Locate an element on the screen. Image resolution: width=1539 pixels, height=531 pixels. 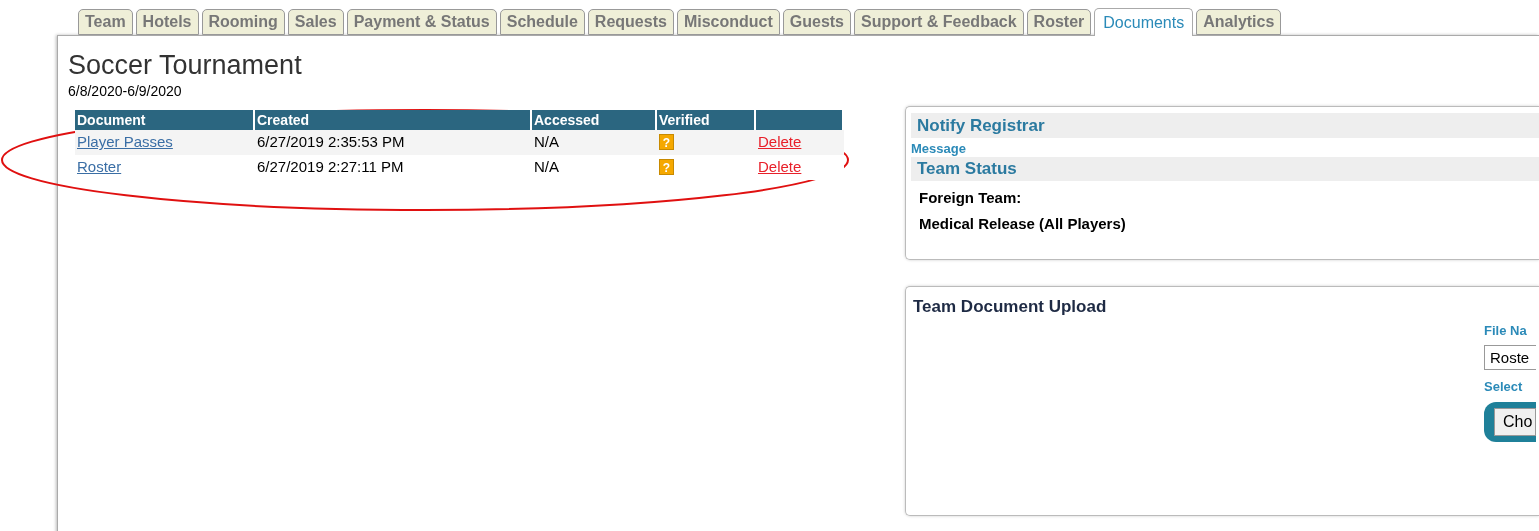
tab: Support & Feedback is located at coordinates (939, 22).